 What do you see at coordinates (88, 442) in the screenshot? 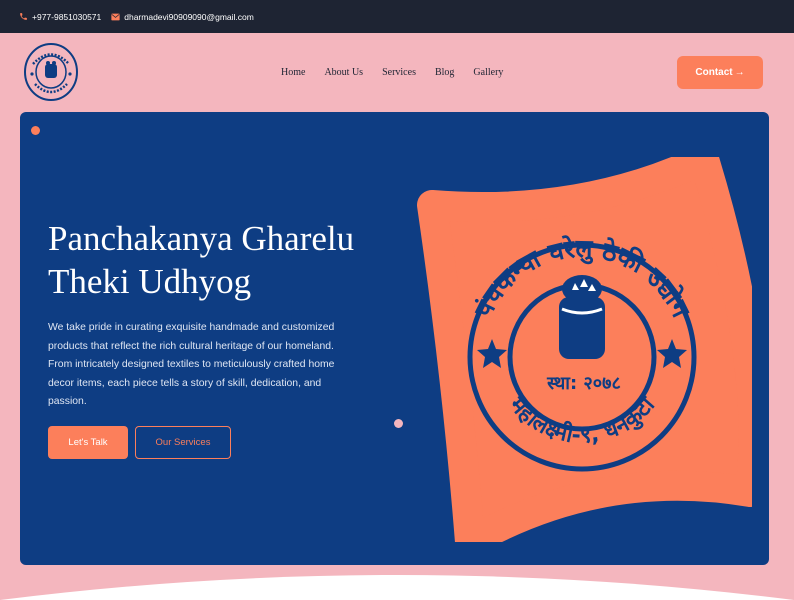
I see `lets-talk-button: Let's Talk` at bounding box center [88, 442].